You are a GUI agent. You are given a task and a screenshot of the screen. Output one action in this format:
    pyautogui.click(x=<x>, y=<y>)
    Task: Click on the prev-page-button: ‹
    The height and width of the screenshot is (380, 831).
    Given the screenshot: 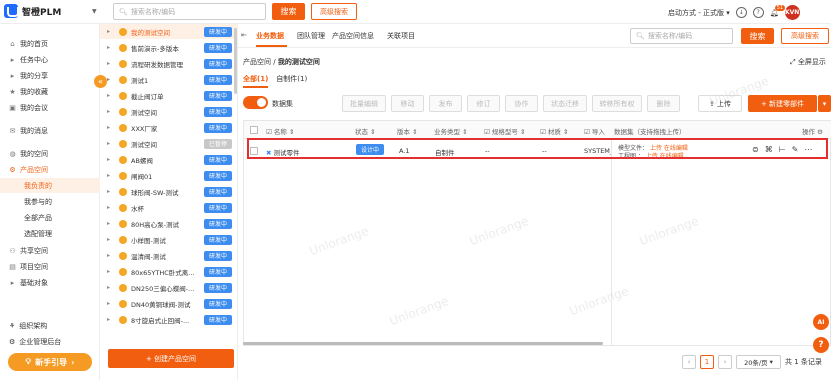 What is the action you would take?
    pyautogui.click(x=689, y=362)
    